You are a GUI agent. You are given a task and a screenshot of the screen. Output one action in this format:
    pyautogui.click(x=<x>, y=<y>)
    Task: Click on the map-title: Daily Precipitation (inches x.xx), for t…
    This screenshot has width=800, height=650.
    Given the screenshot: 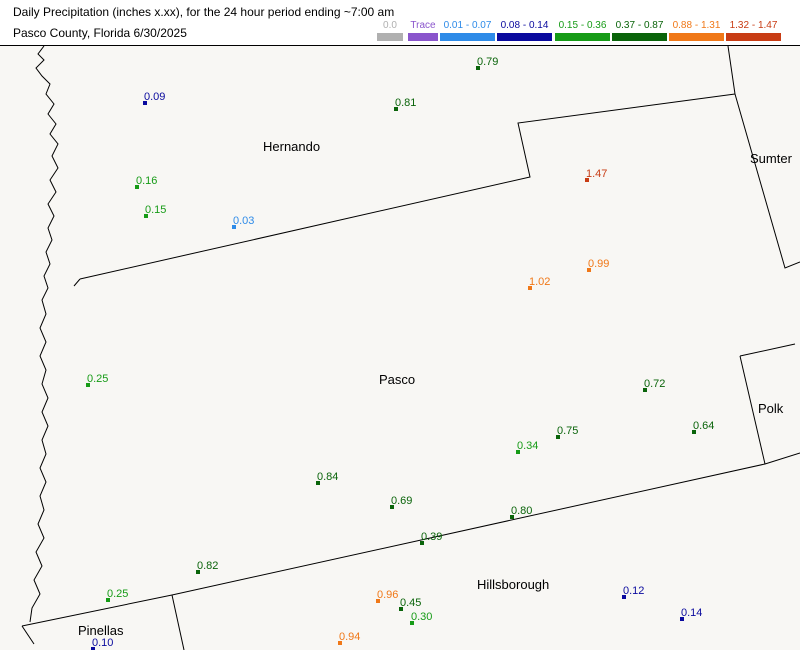 What is the action you would take?
    pyautogui.click(x=204, y=12)
    